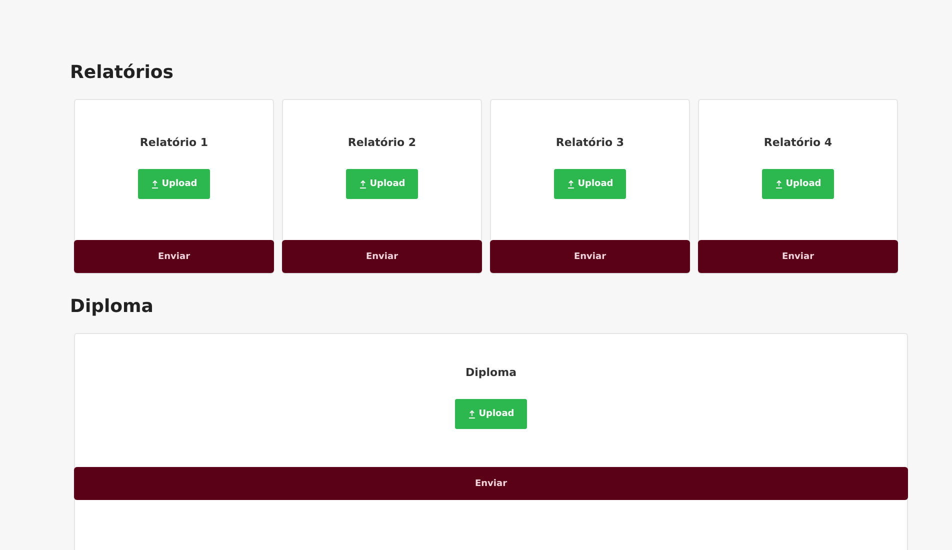  I want to click on card-title: Relatório 1, so click(174, 142).